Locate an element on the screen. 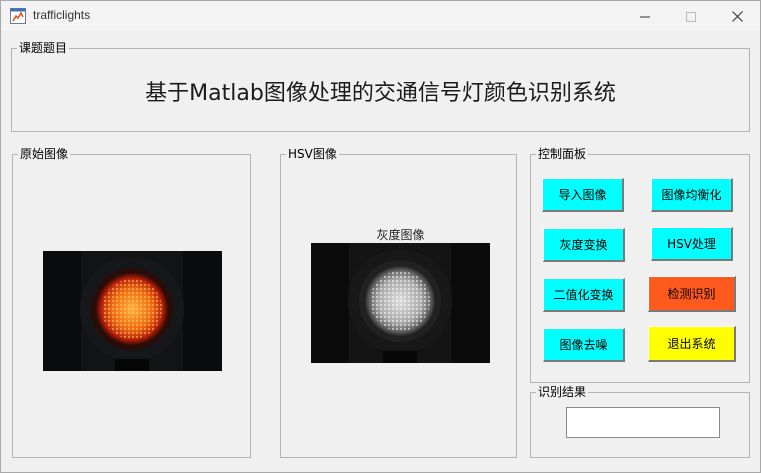 The width and height of the screenshot is (761, 473). minimize-button is located at coordinates (645, 16).